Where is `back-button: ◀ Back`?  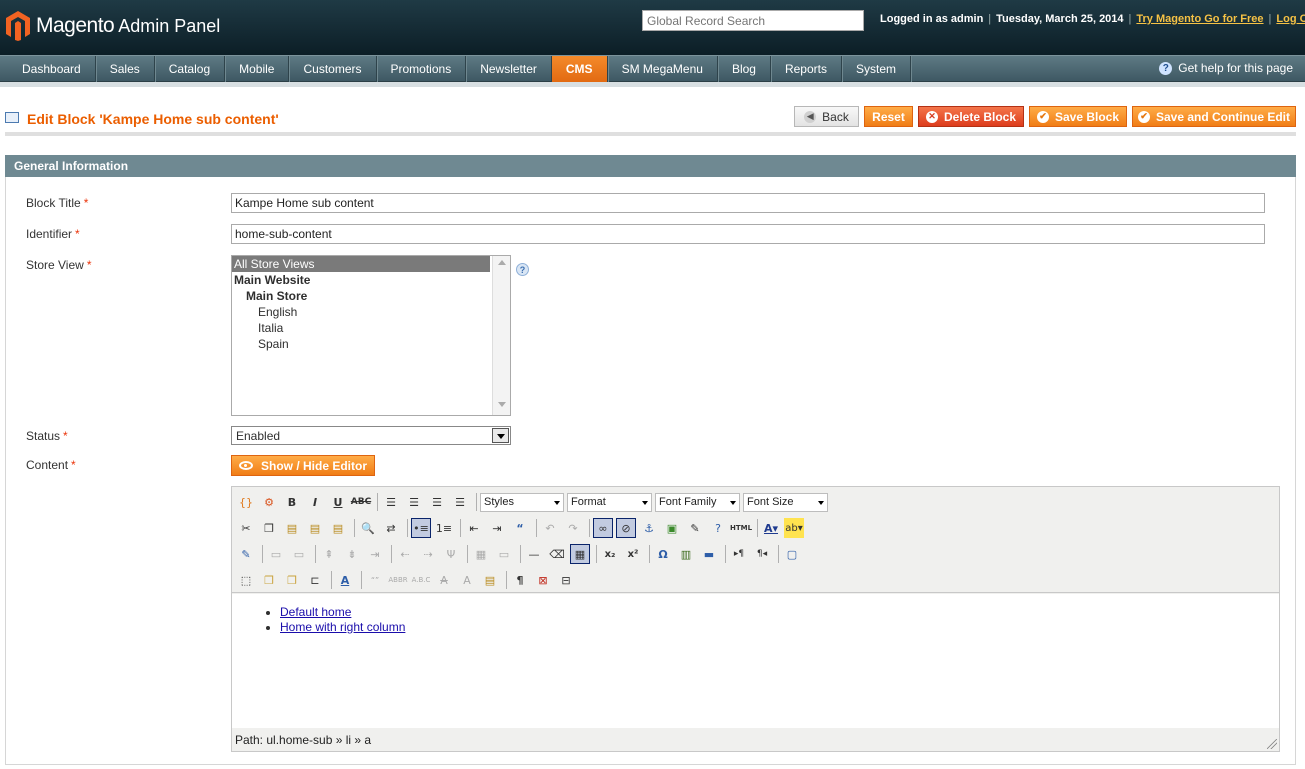 back-button: ◀ Back is located at coordinates (826, 116).